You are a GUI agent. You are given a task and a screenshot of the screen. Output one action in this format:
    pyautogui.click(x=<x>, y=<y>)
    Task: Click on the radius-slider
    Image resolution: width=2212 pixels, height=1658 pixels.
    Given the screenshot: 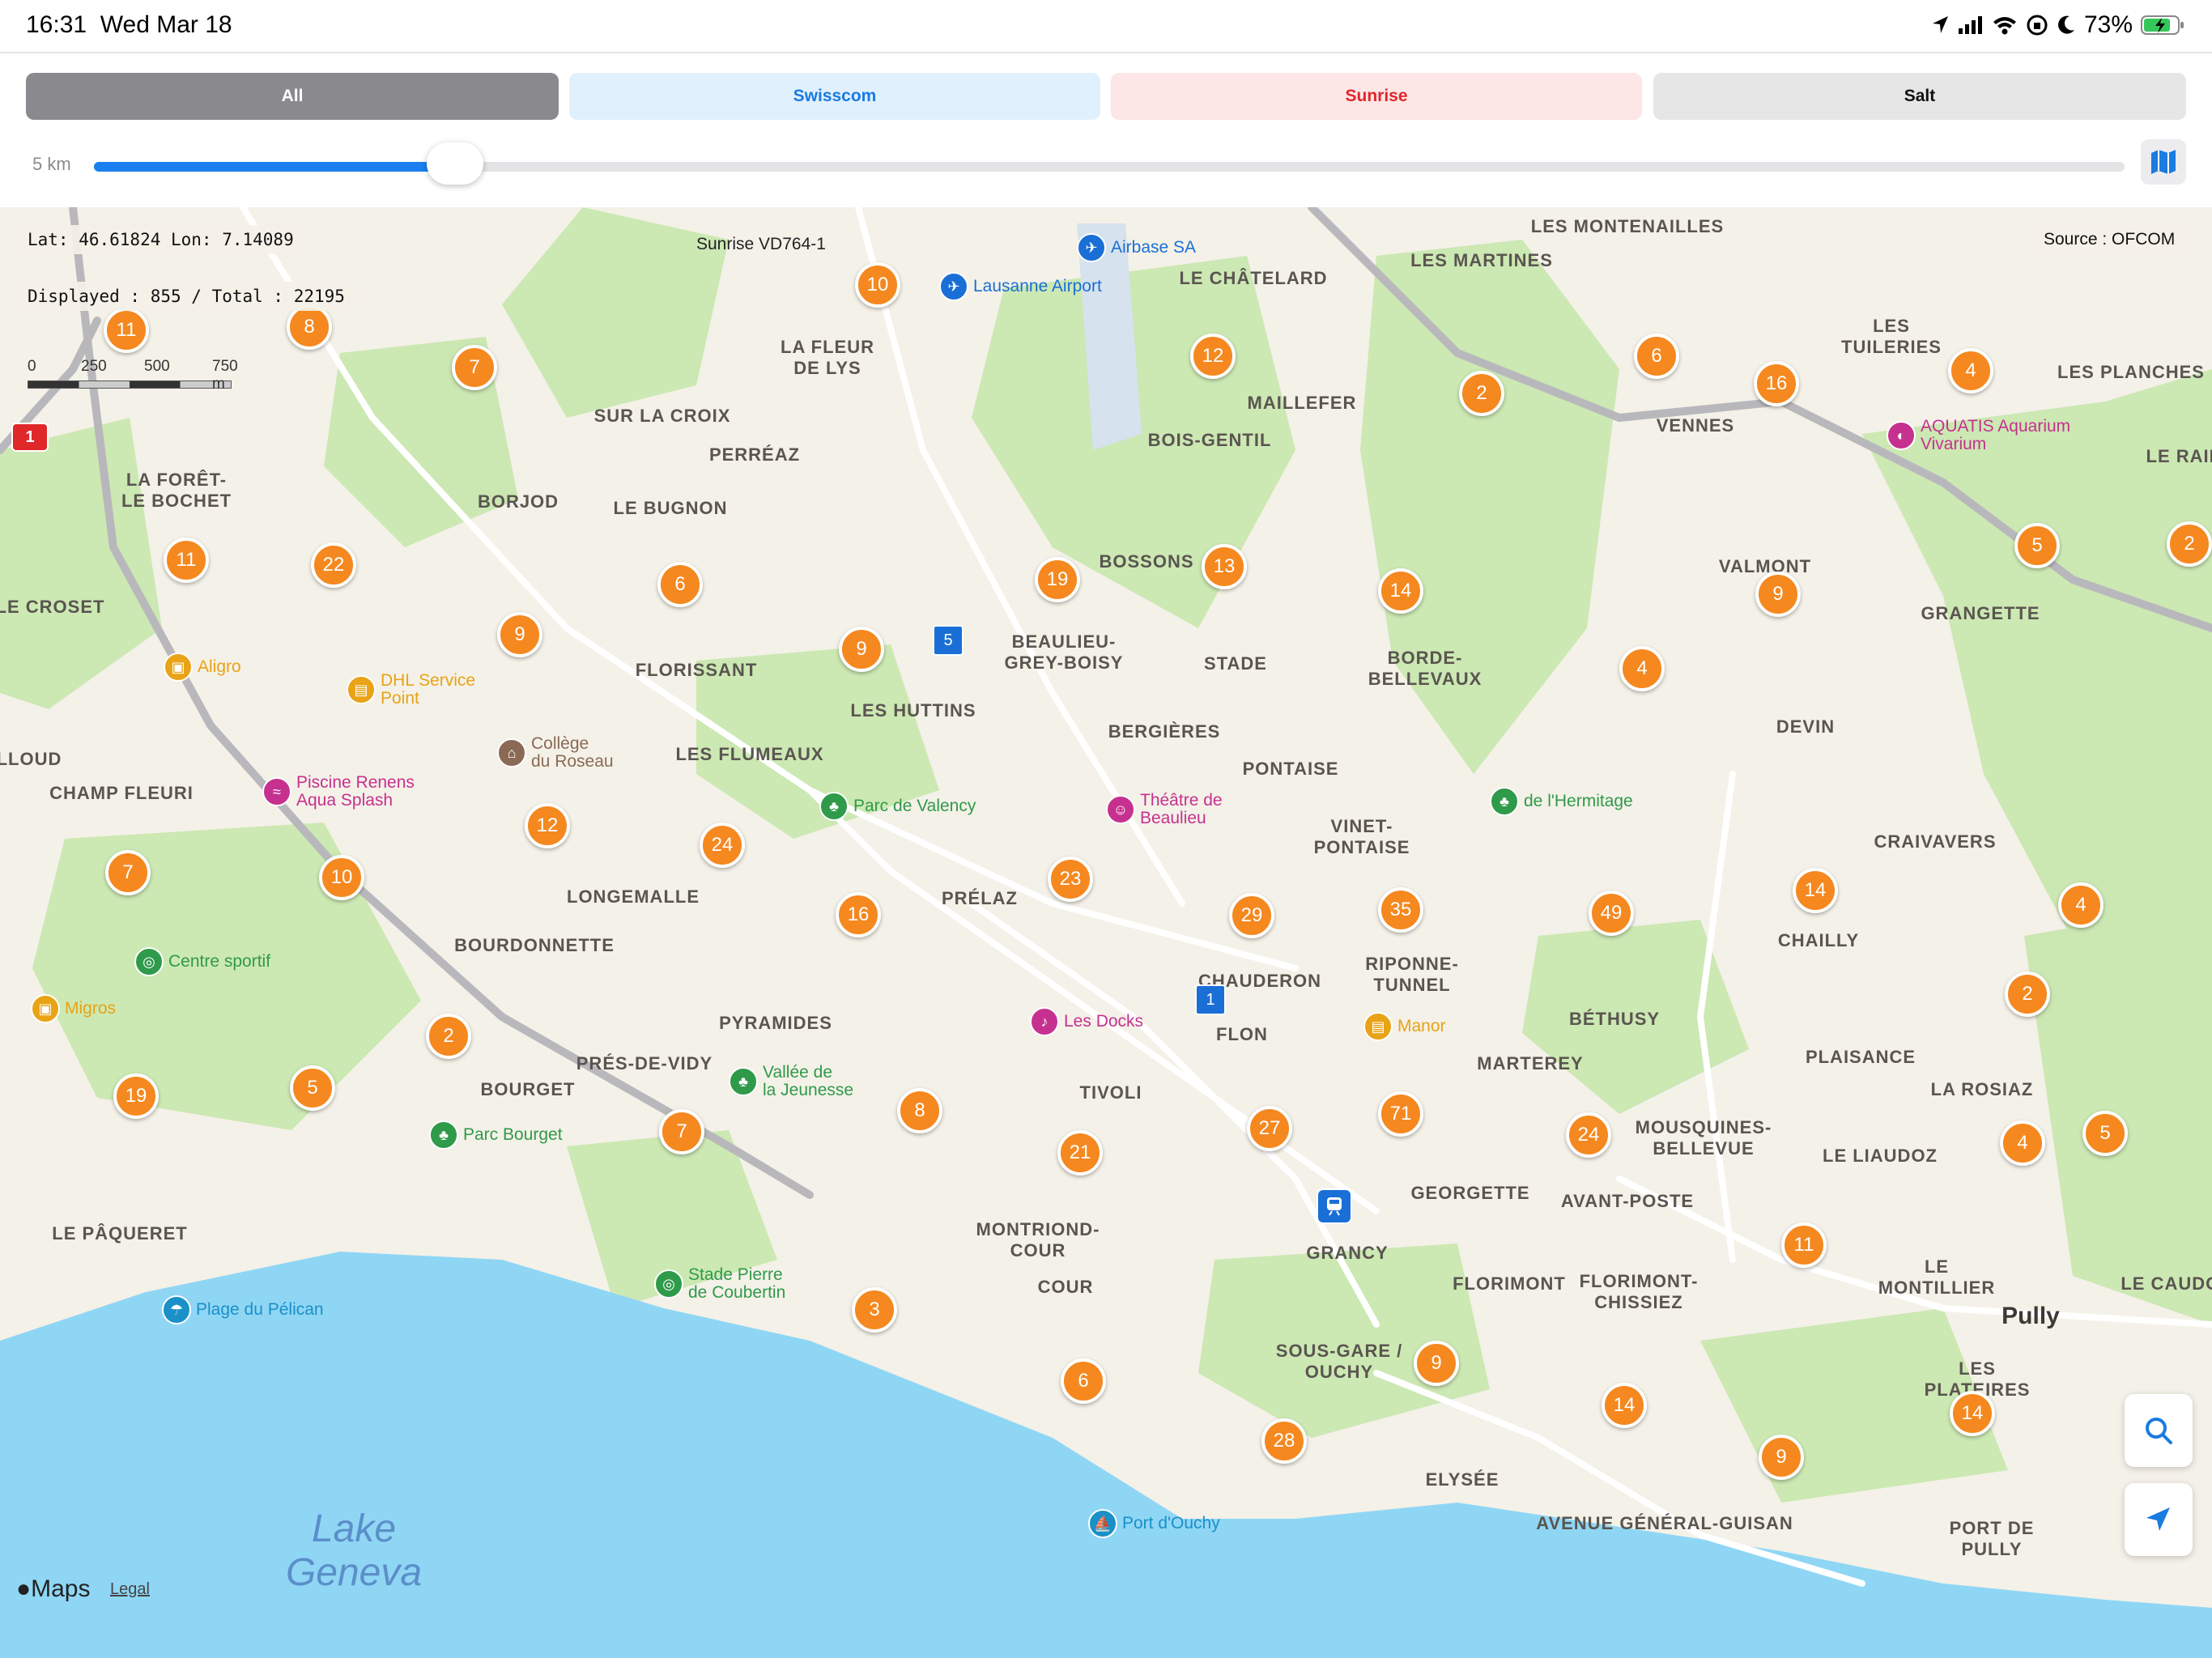 What is the action you would take?
    pyautogui.click(x=1110, y=167)
    